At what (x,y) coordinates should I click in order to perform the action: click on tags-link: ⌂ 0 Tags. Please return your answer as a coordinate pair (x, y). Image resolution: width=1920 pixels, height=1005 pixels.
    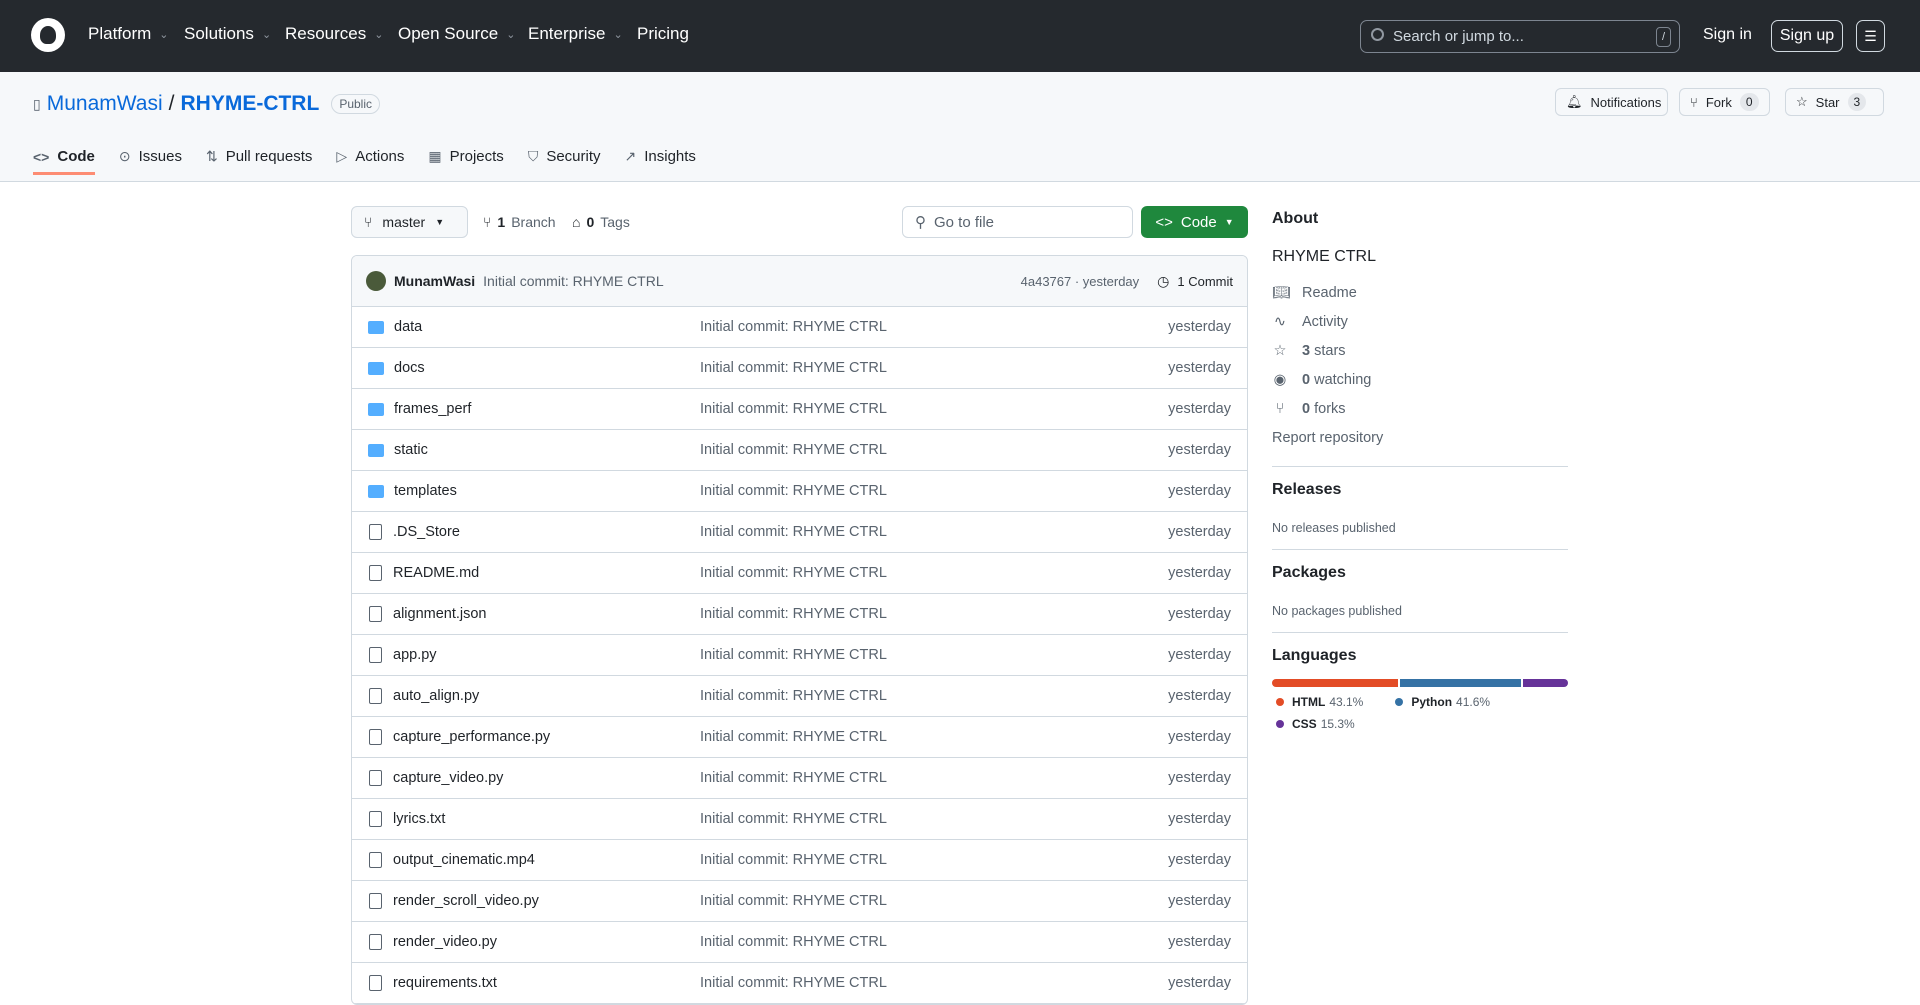
    Looking at the image, I should click on (601, 222).